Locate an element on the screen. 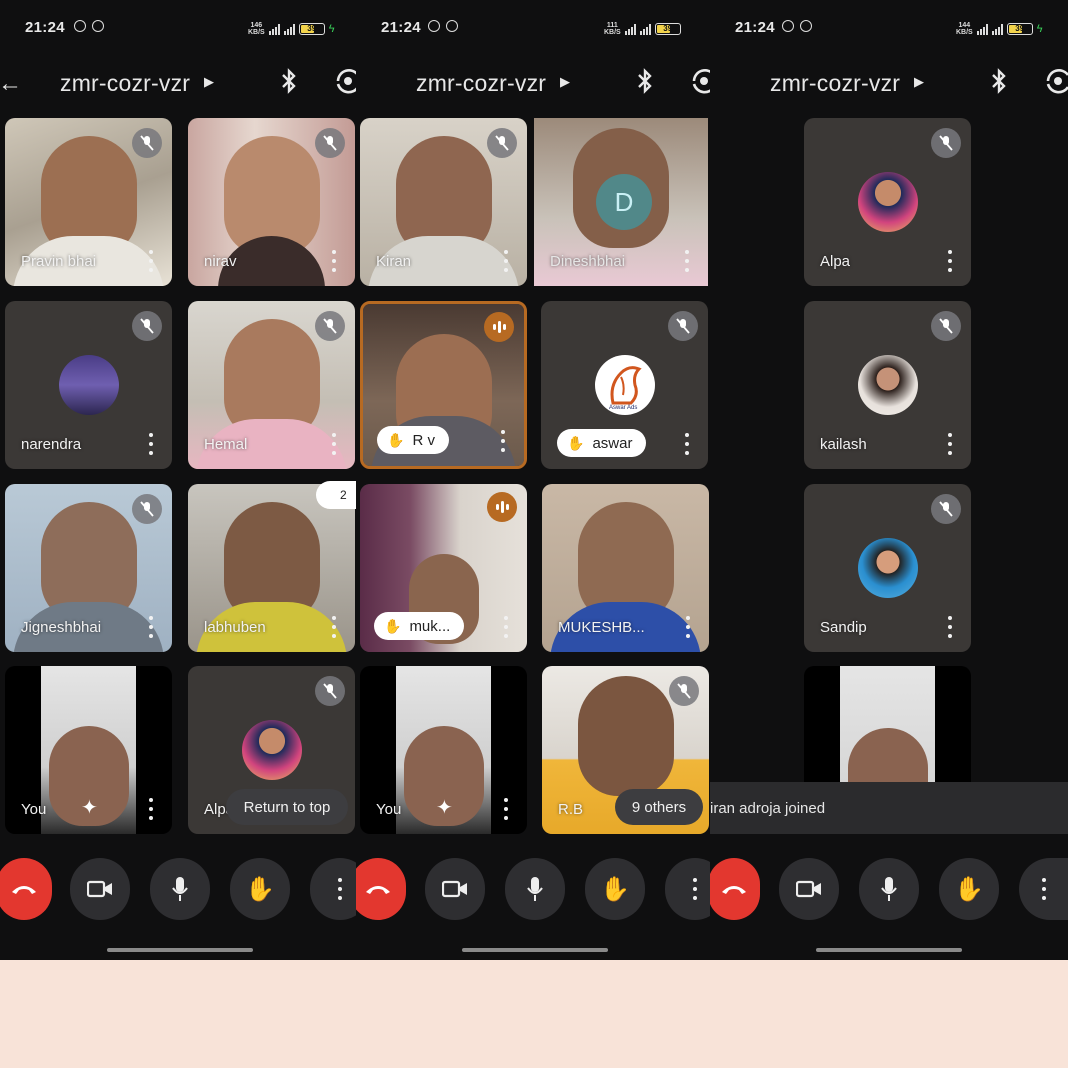 The height and width of the screenshot is (1068, 1068). charging-icon: ϟ is located at coordinates (331, 29).